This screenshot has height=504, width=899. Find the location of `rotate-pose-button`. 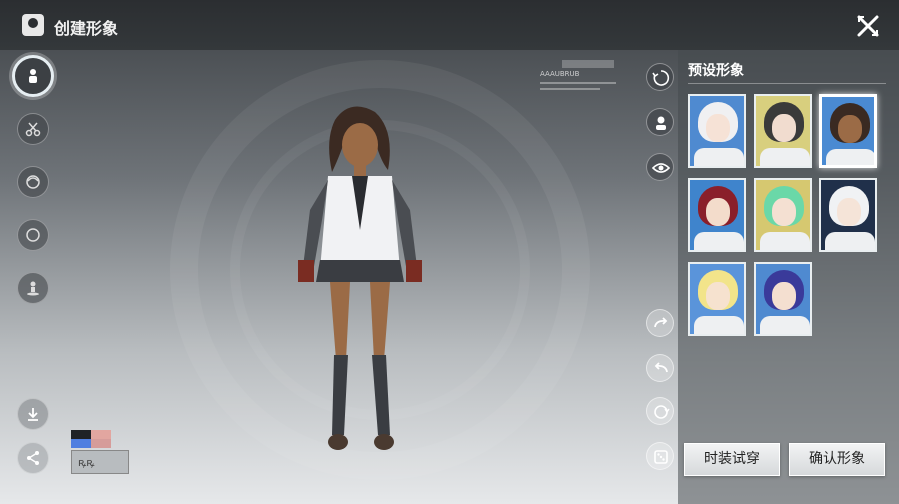

rotate-pose-button is located at coordinates (660, 77).